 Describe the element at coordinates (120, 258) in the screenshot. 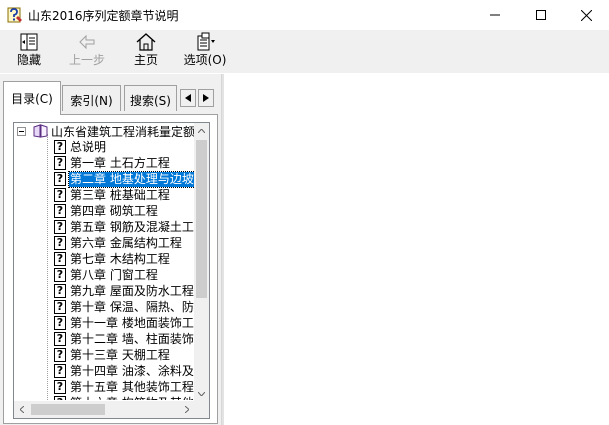

I see `tree-item-label: 第七章 木结构工程` at that location.